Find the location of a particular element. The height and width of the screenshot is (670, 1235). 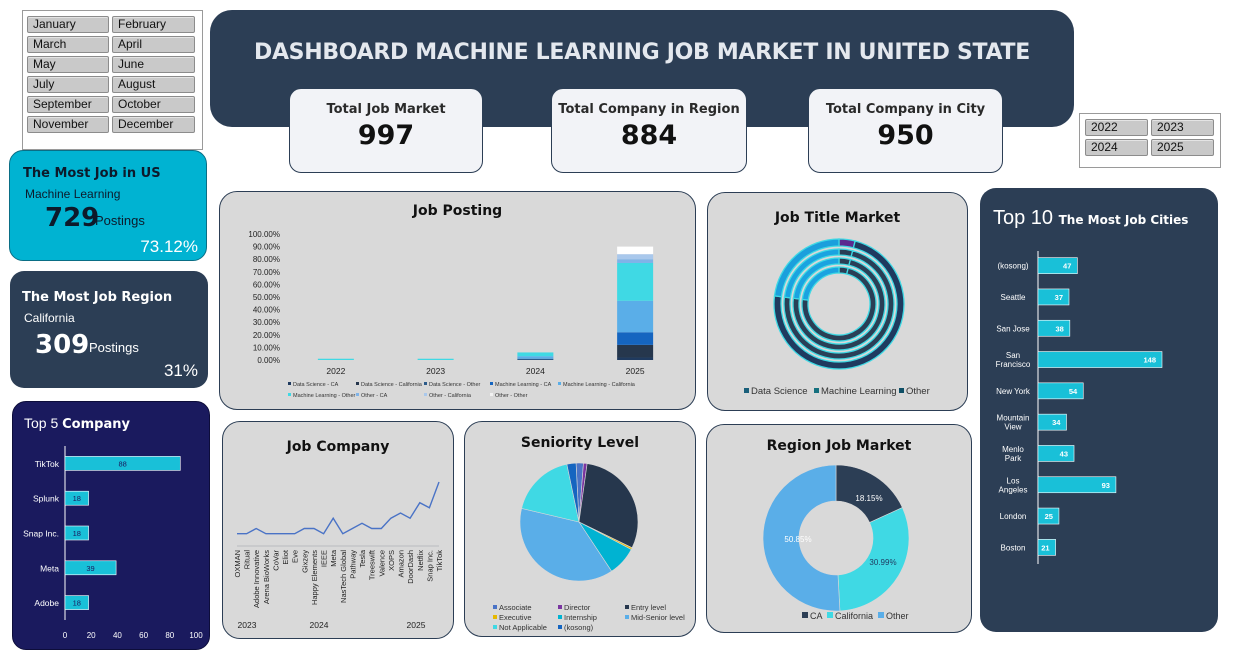

kpi-value: 884 is located at coordinates (649, 135).